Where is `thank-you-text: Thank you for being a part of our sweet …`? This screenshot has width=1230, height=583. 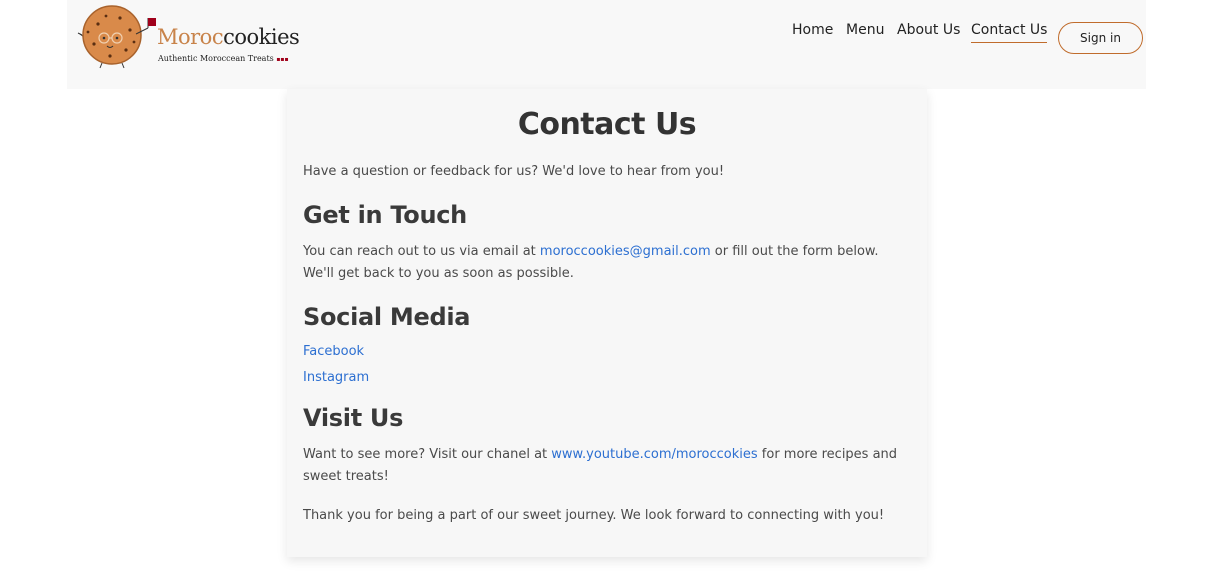
thank-you-text: Thank you for being a part of our sweet … is located at coordinates (594, 515).